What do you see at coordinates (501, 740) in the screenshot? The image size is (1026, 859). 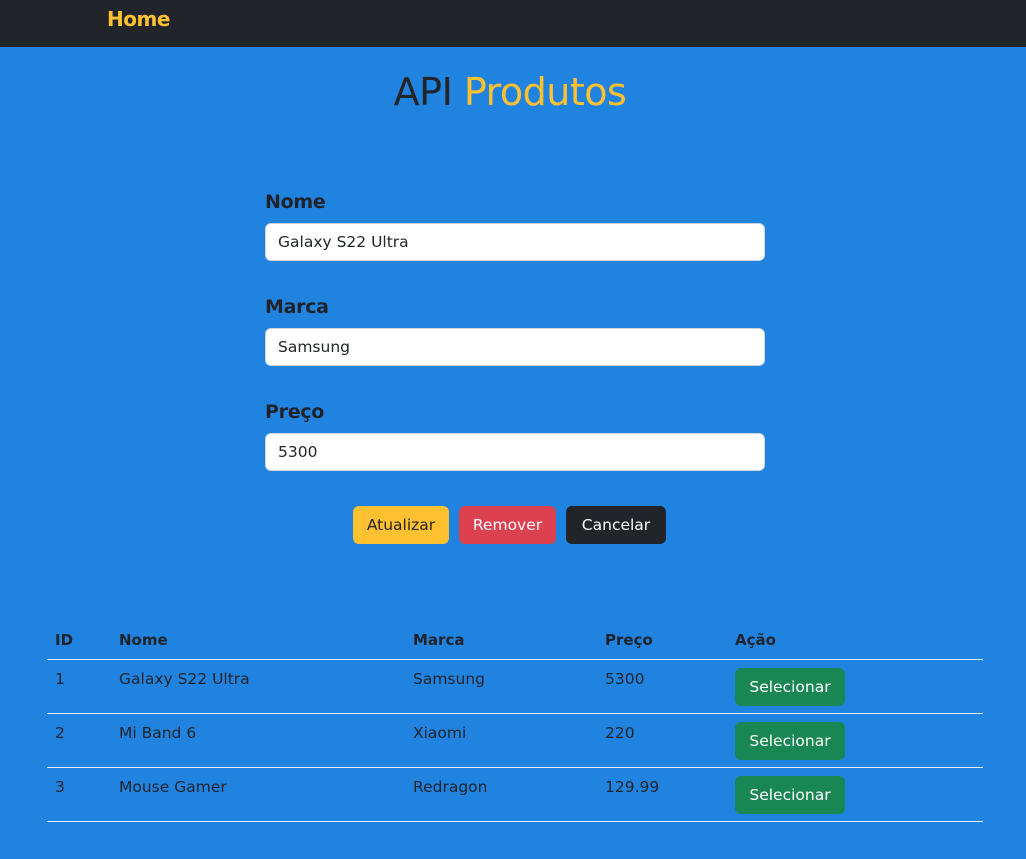 I see `cell-marca: Xiaomi` at bounding box center [501, 740].